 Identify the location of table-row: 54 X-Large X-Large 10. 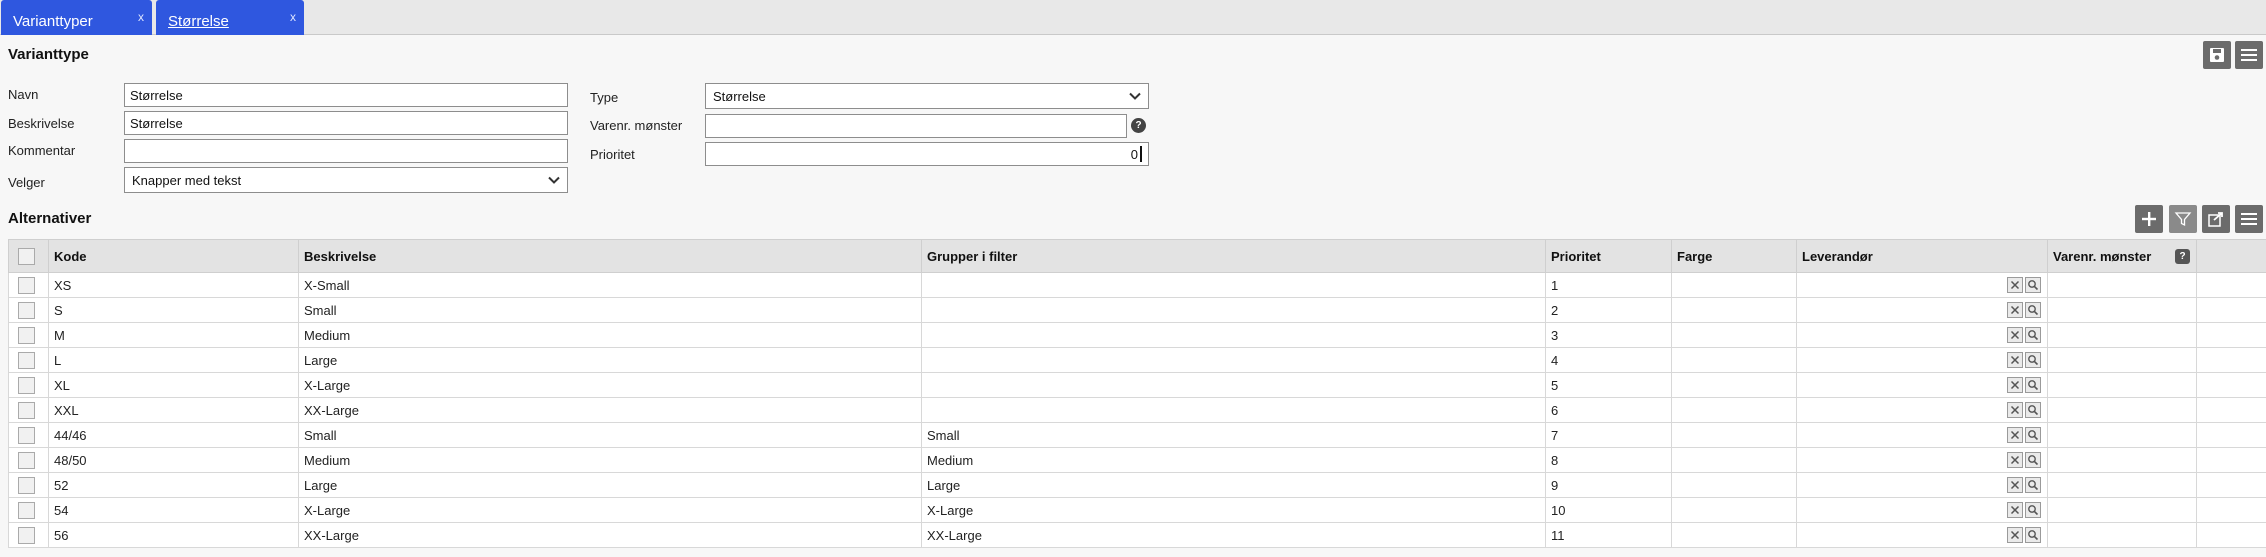
(1137, 510).